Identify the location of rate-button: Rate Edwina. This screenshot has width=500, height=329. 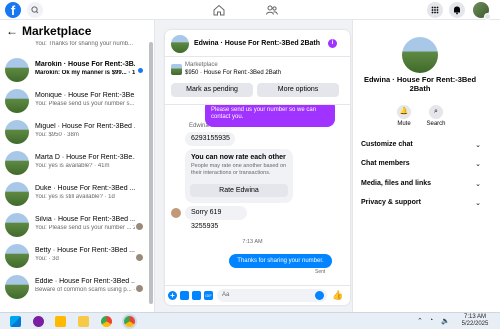
(239, 190).